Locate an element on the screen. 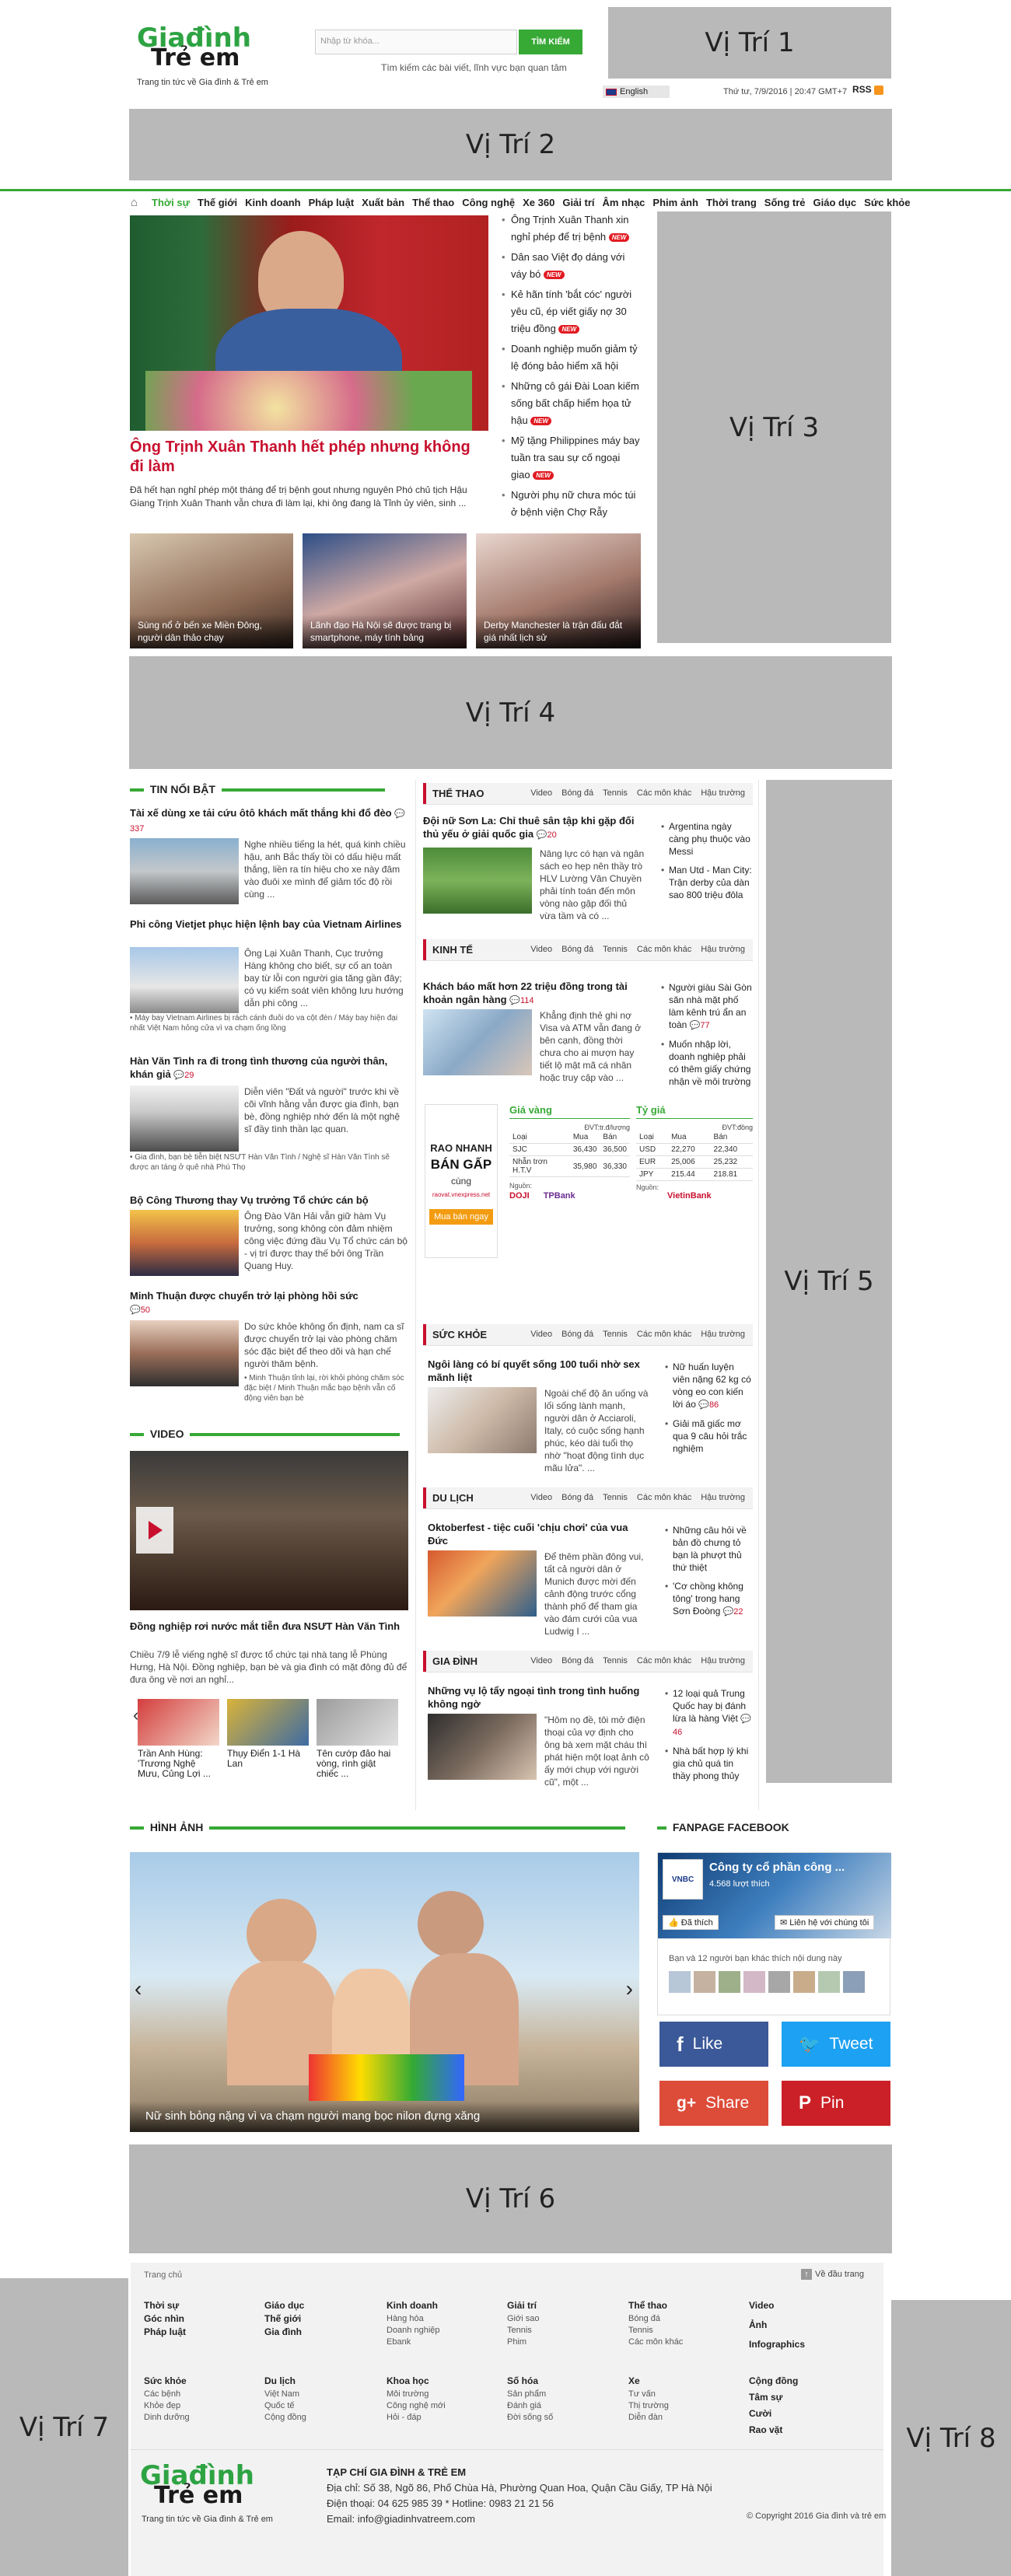 The width and height of the screenshot is (1011, 2576). home-icon: ⌂ is located at coordinates (134, 202).